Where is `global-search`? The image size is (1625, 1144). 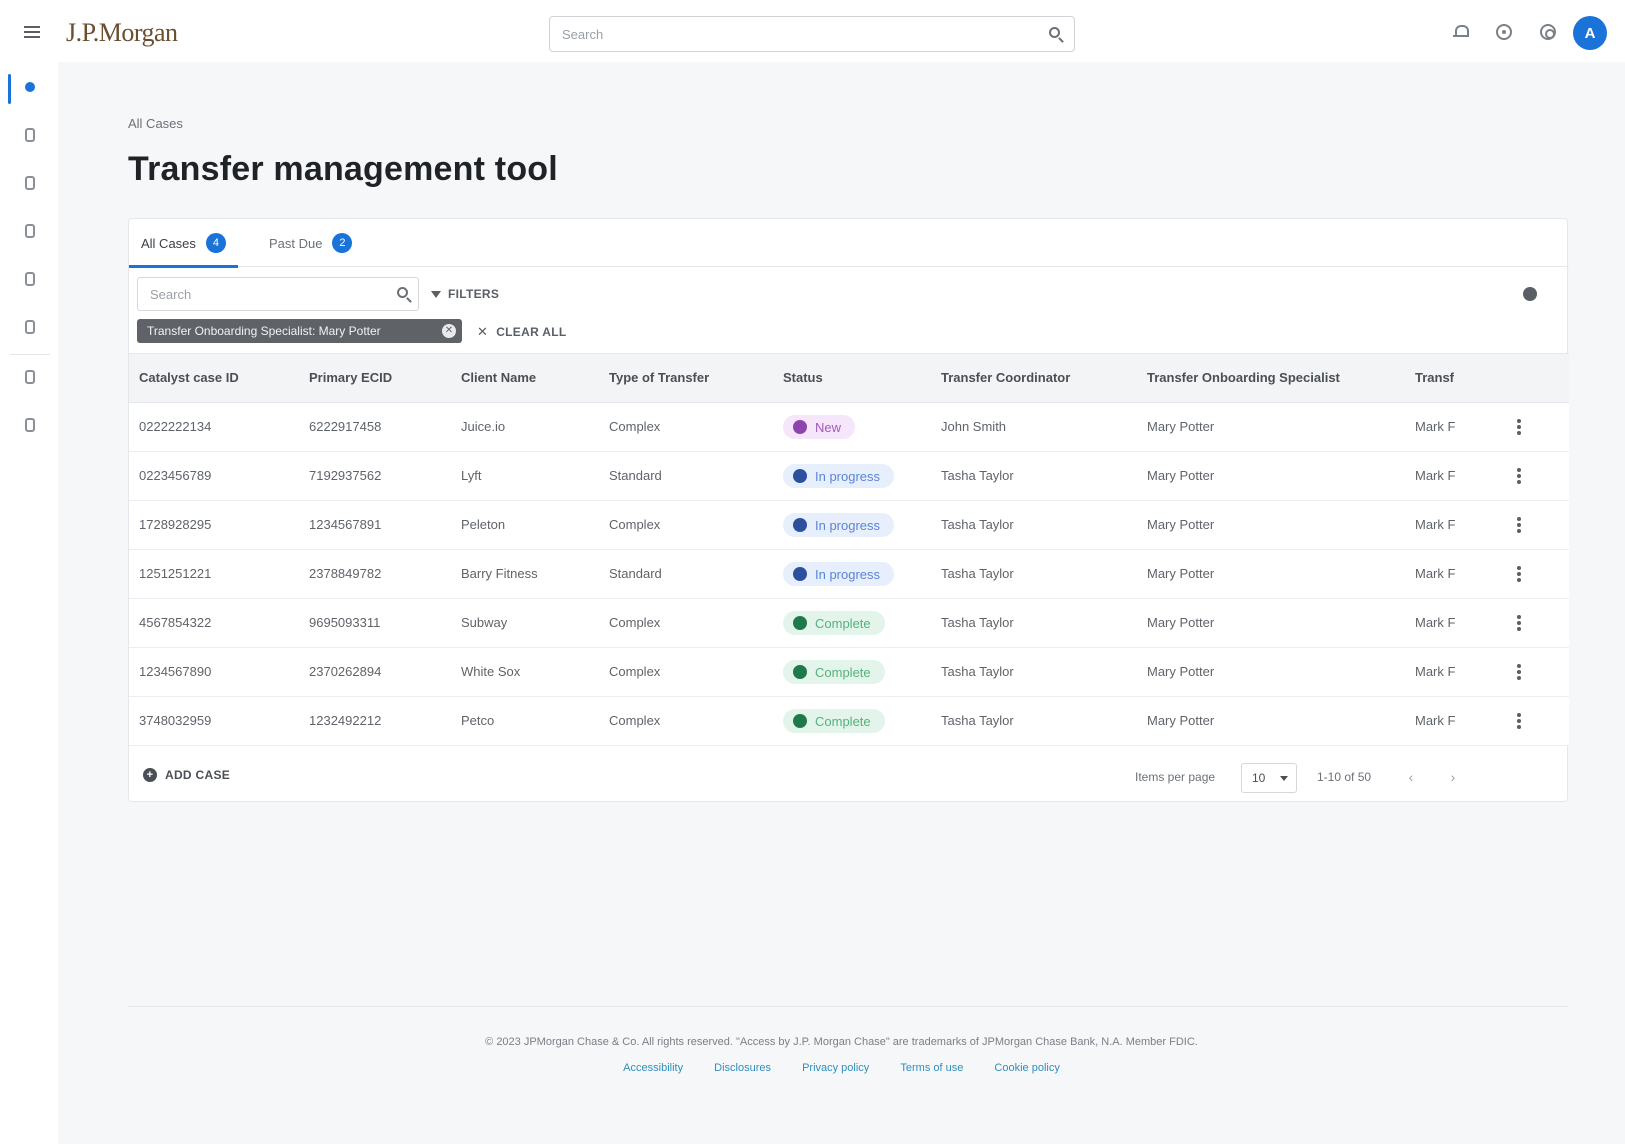
global-search is located at coordinates (812, 34).